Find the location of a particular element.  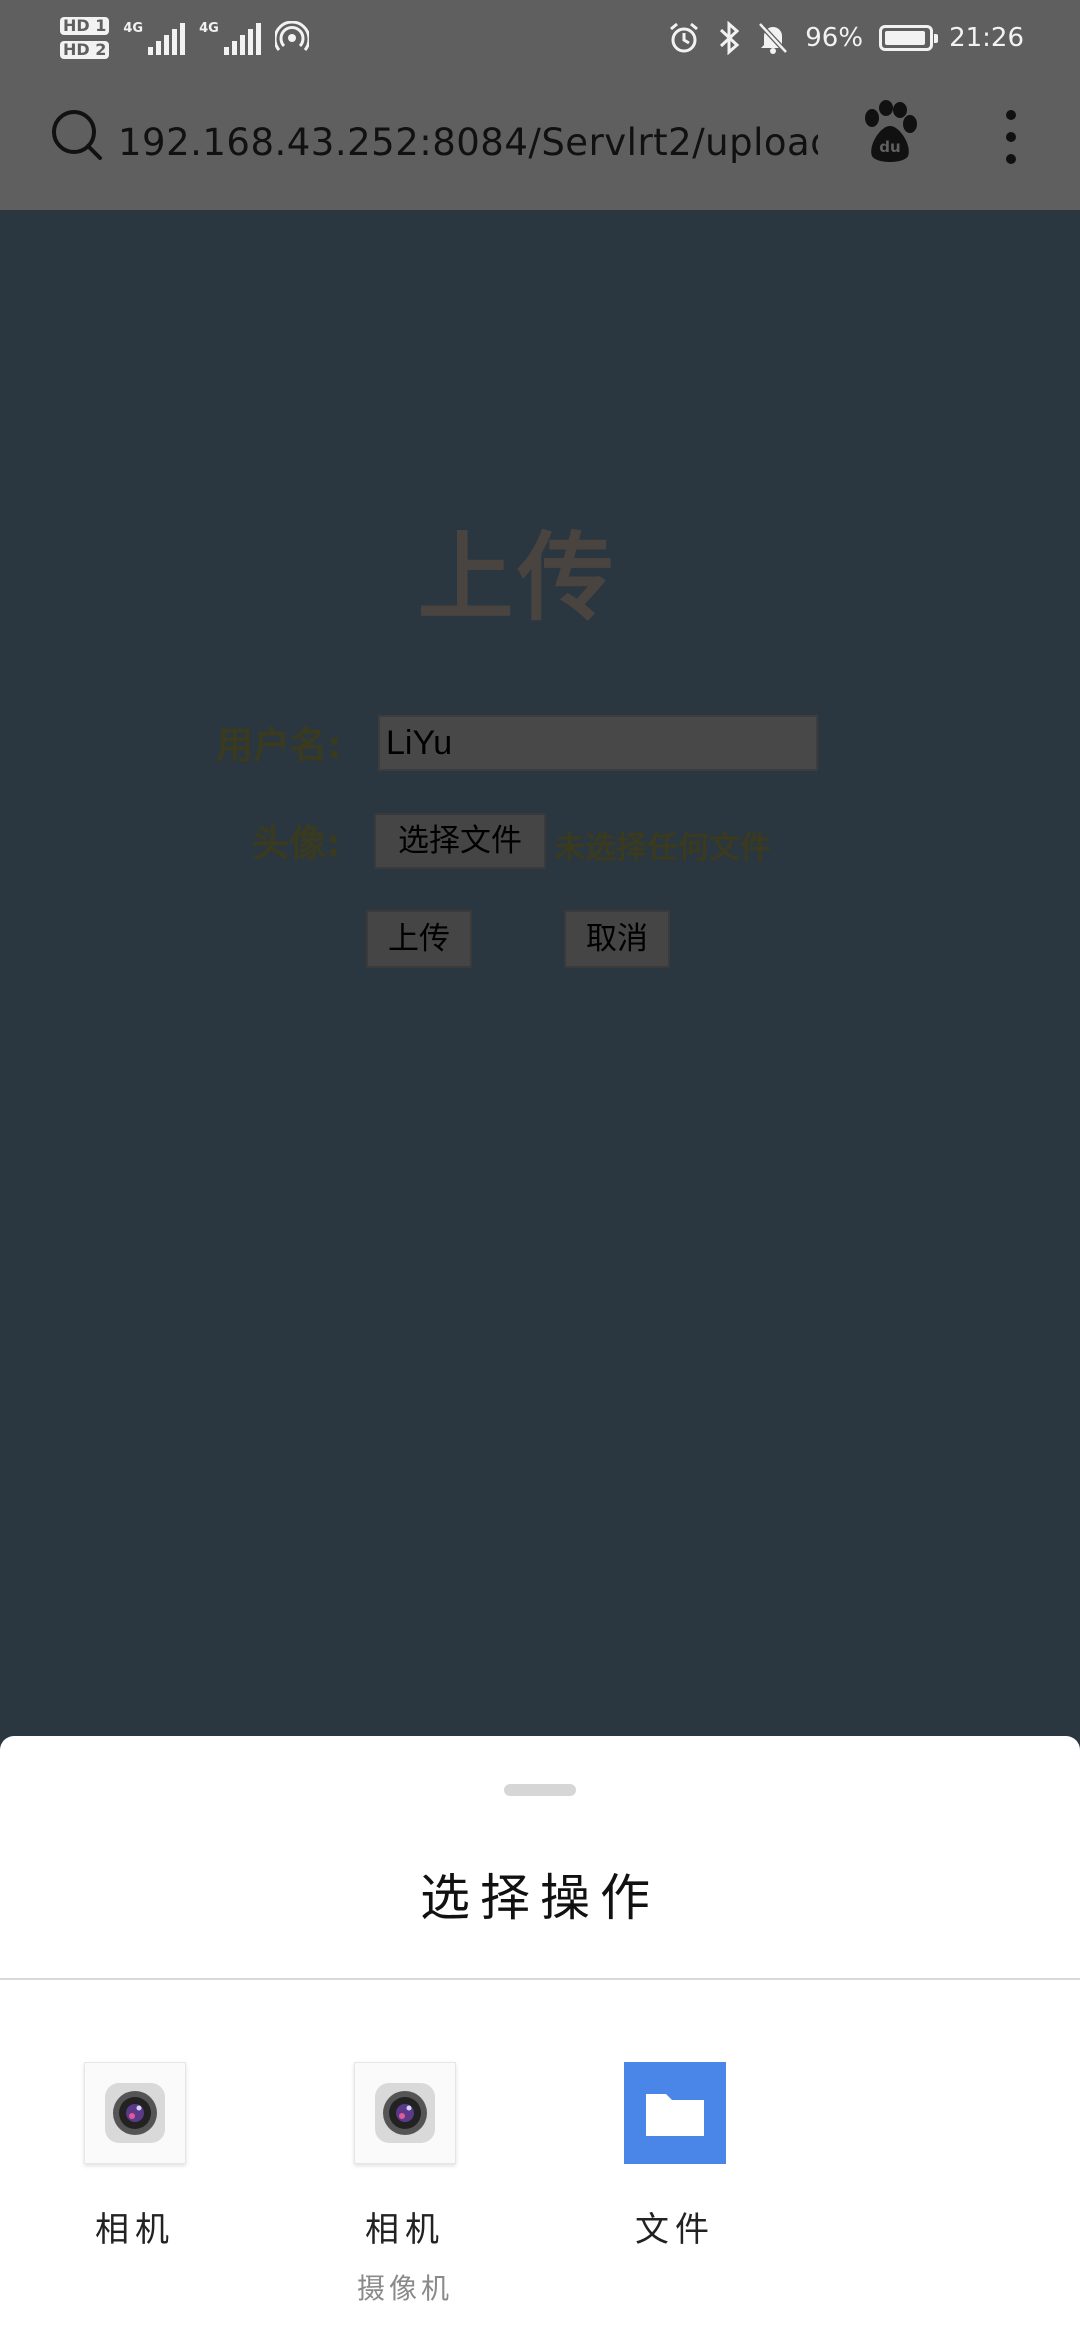

sim1-indicator: HD 1 is located at coordinates (85, 26).